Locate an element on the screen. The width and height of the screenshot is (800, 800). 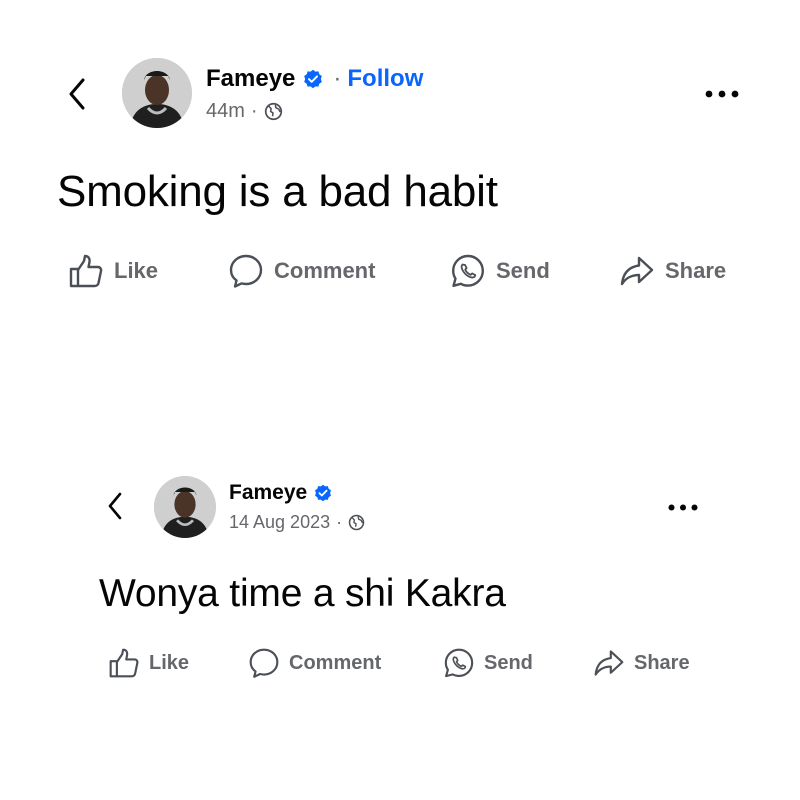
follow-button: Follow is located at coordinates (385, 79).